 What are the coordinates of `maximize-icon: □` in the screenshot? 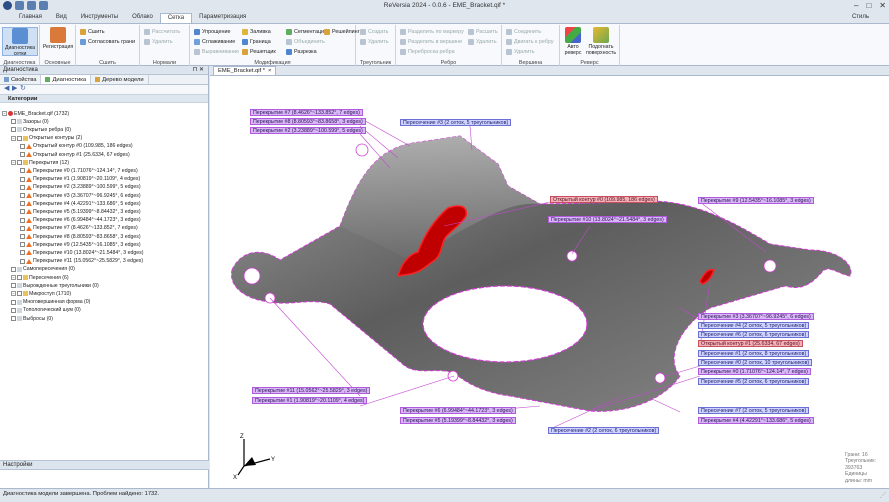 It's located at (868, 5).